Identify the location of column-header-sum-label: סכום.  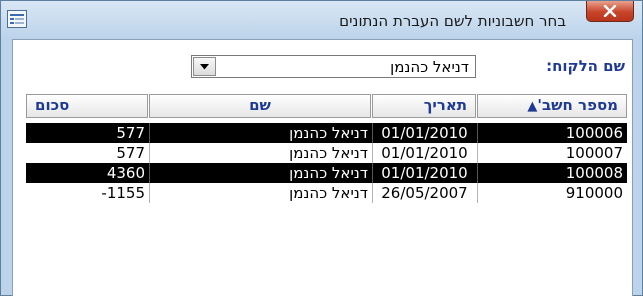
(52, 105).